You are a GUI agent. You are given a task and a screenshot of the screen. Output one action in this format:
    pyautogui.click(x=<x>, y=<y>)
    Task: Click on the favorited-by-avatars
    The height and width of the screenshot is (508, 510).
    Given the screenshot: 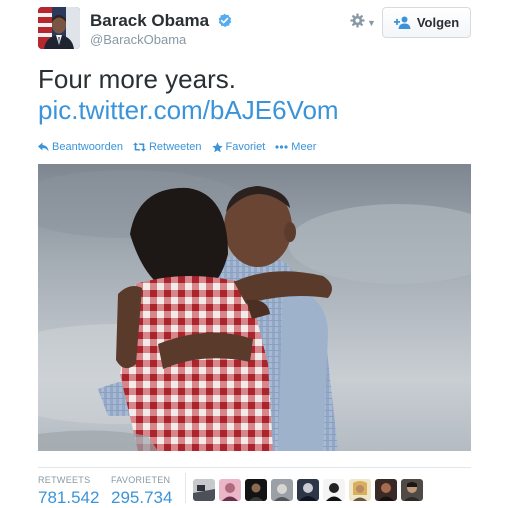 What is the action you would take?
    pyautogui.click(x=310, y=490)
    